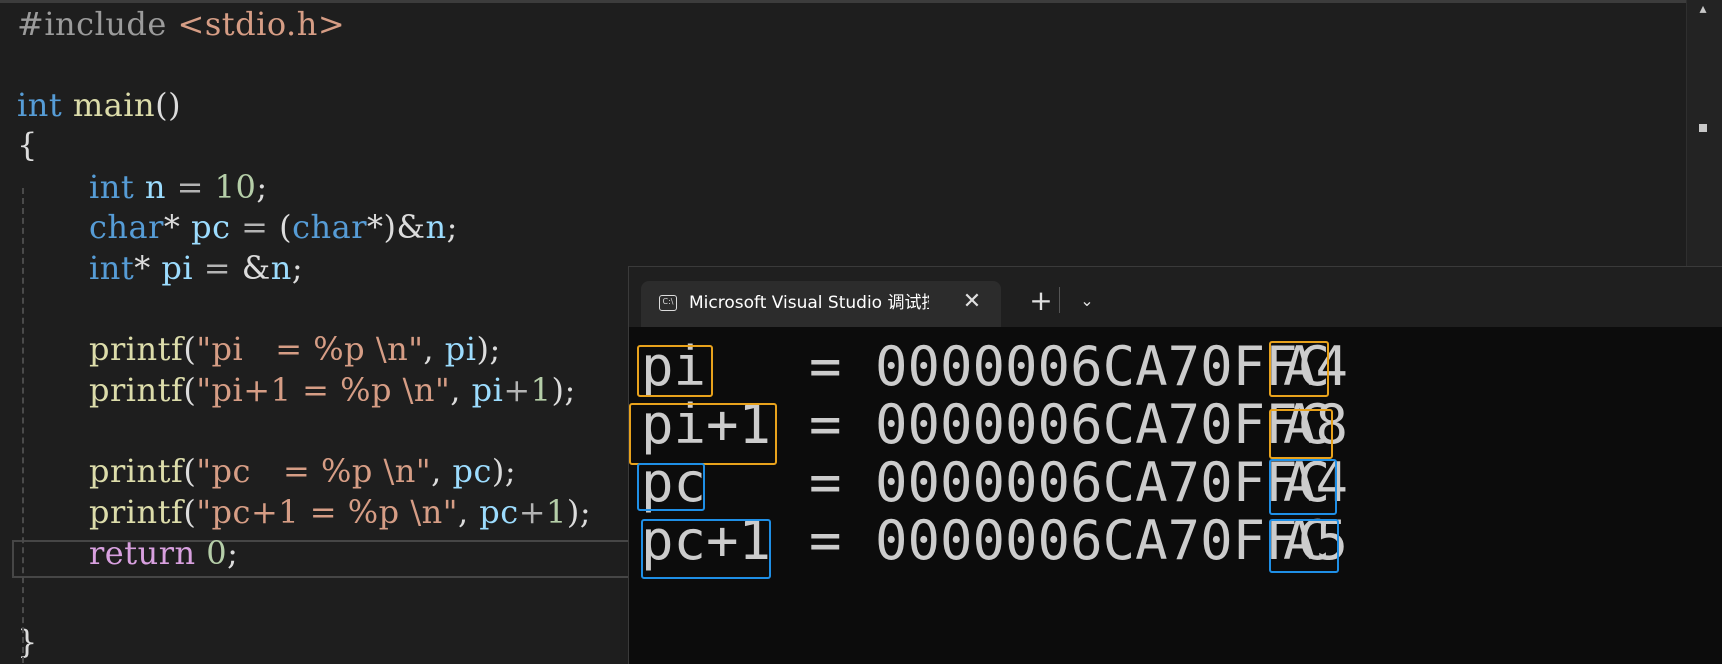 This screenshot has height=664, width=1722. What do you see at coordinates (1087, 301) in the screenshot?
I see `chevron-down-icon: ⌄` at bounding box center [1087, 301].